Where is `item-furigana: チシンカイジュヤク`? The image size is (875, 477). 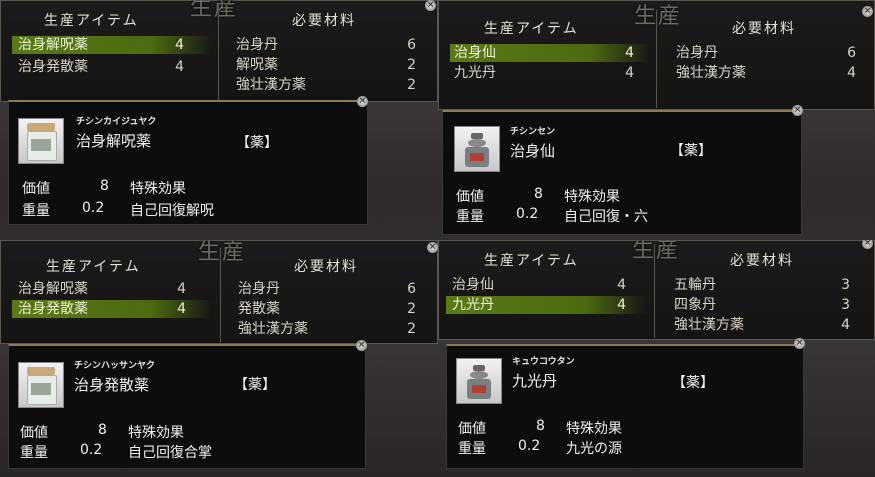 item-furigana: チシンカイジュヤク is located at coordinates (116, 122).